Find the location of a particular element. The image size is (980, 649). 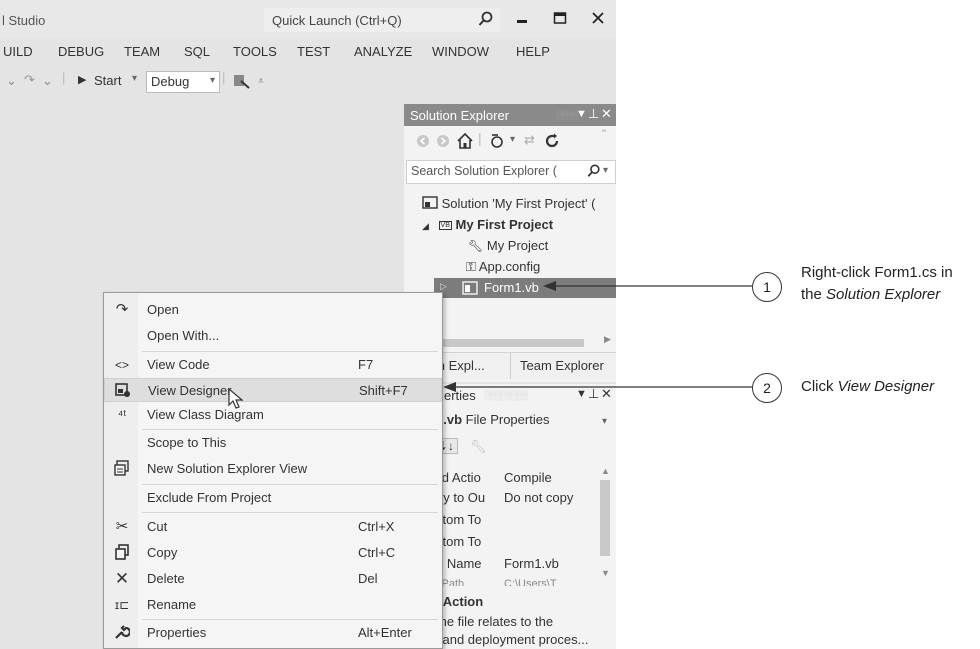

callout-lines is located at coordinates (597, 336).